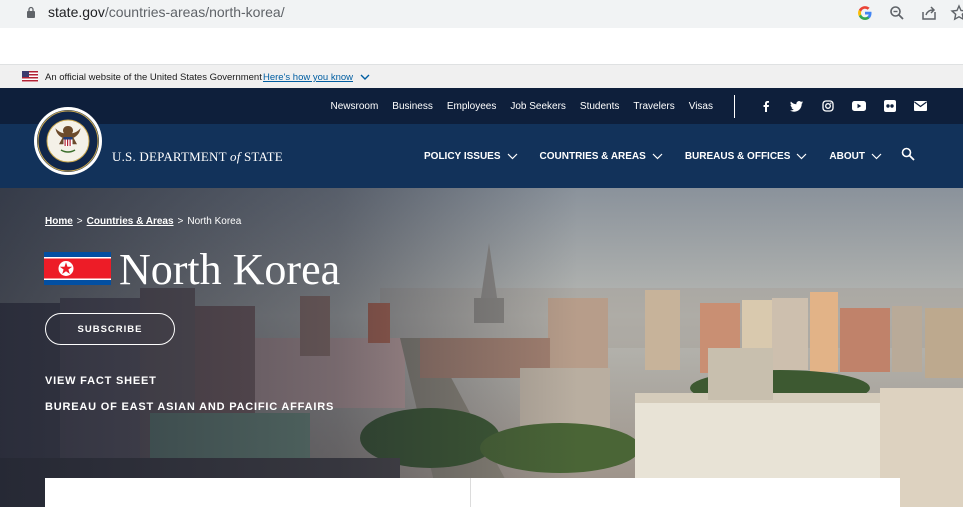 The width and height of the screenshot is (963, 507). Describe the element at coordinates (59, 221) in the screenshot. I see `breadcrumb-home: Home` at that location.